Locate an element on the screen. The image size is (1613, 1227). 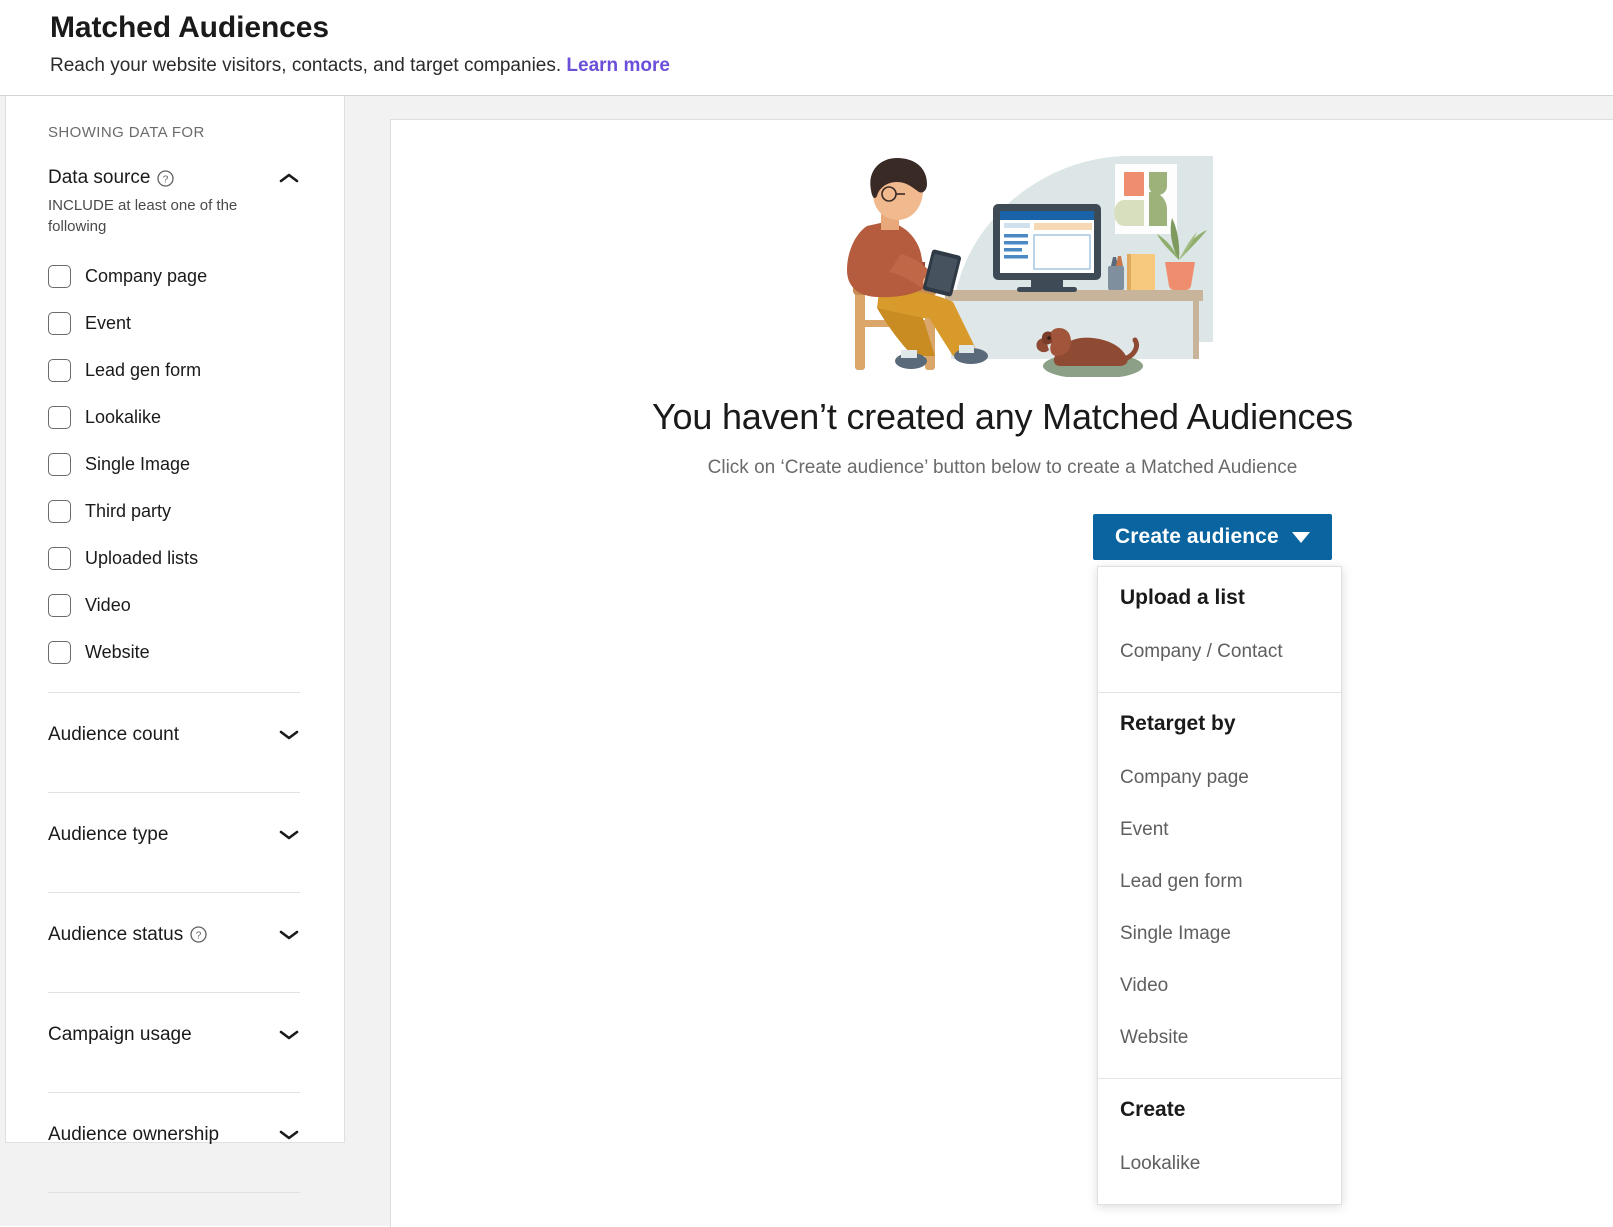
checkbox-row: Lead gen form is located at coordinates (182, 370).